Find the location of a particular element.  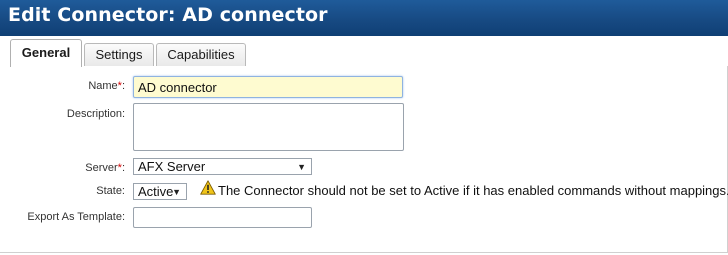

tab-settings: Settings is located at coordinates (119, 54).